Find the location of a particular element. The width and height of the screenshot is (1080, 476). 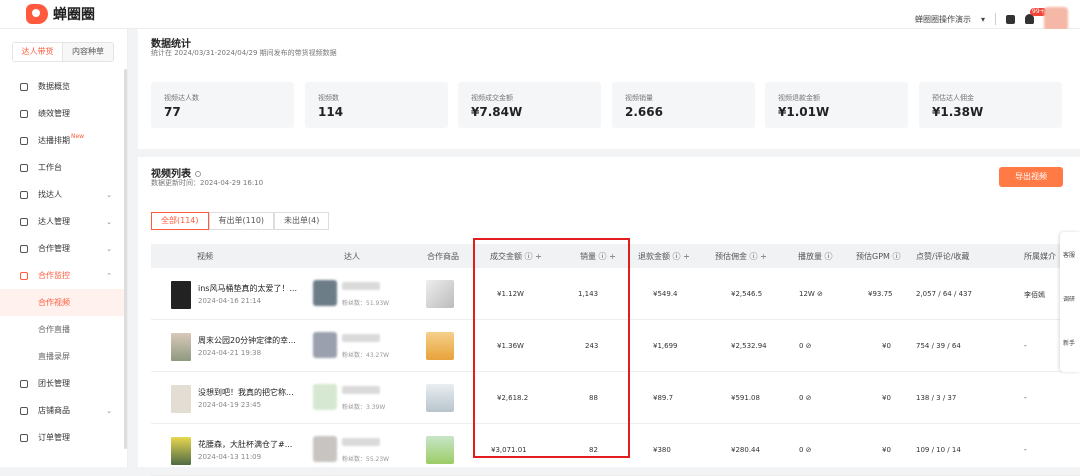

info-icon is located at coordinates (198, 174).